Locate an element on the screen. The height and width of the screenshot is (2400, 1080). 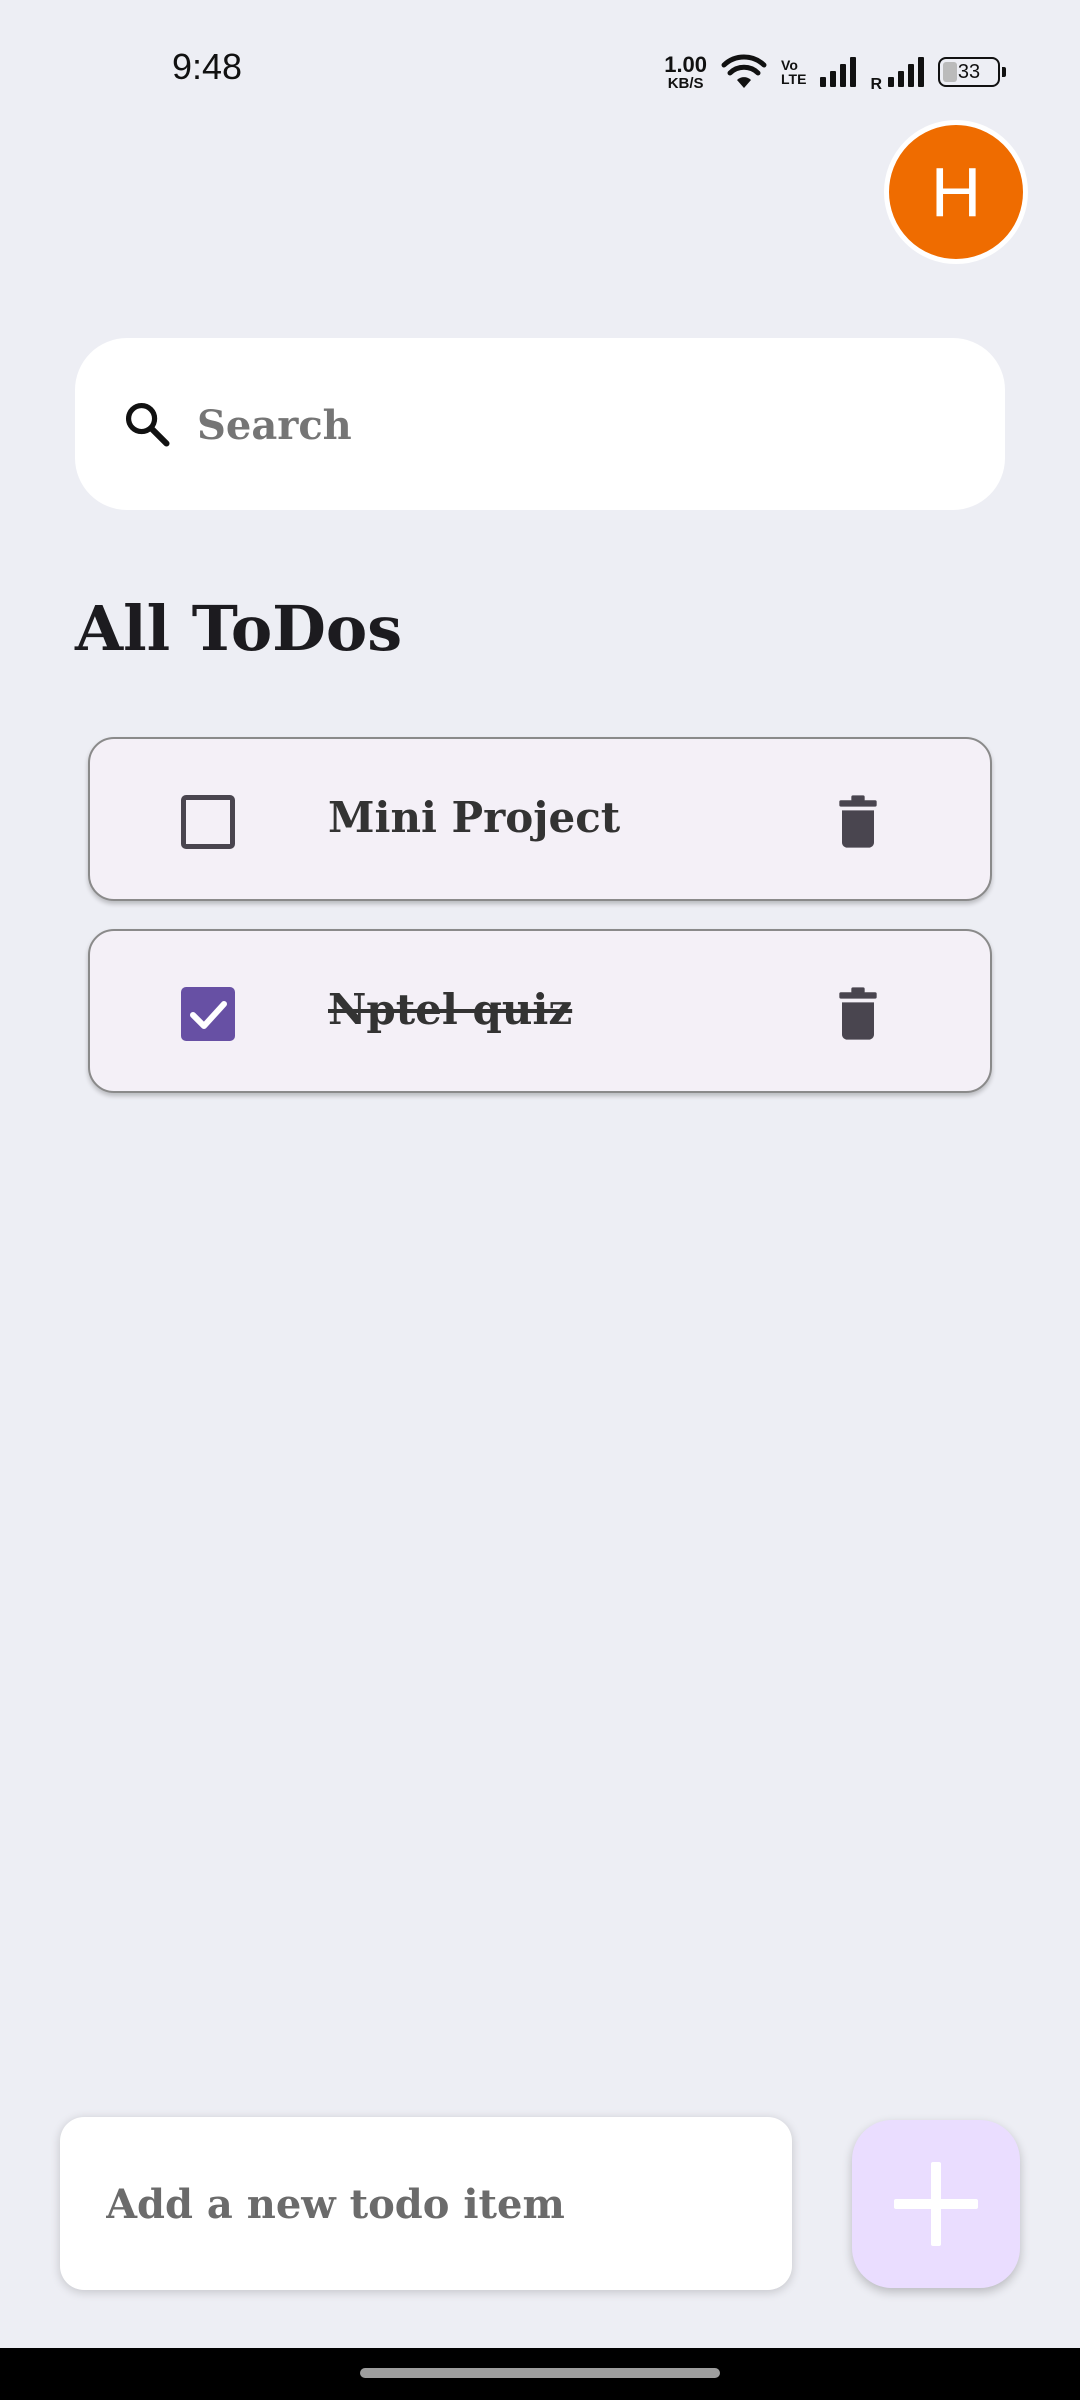
battery-icon: 33 is located at coordinates (972, 72).